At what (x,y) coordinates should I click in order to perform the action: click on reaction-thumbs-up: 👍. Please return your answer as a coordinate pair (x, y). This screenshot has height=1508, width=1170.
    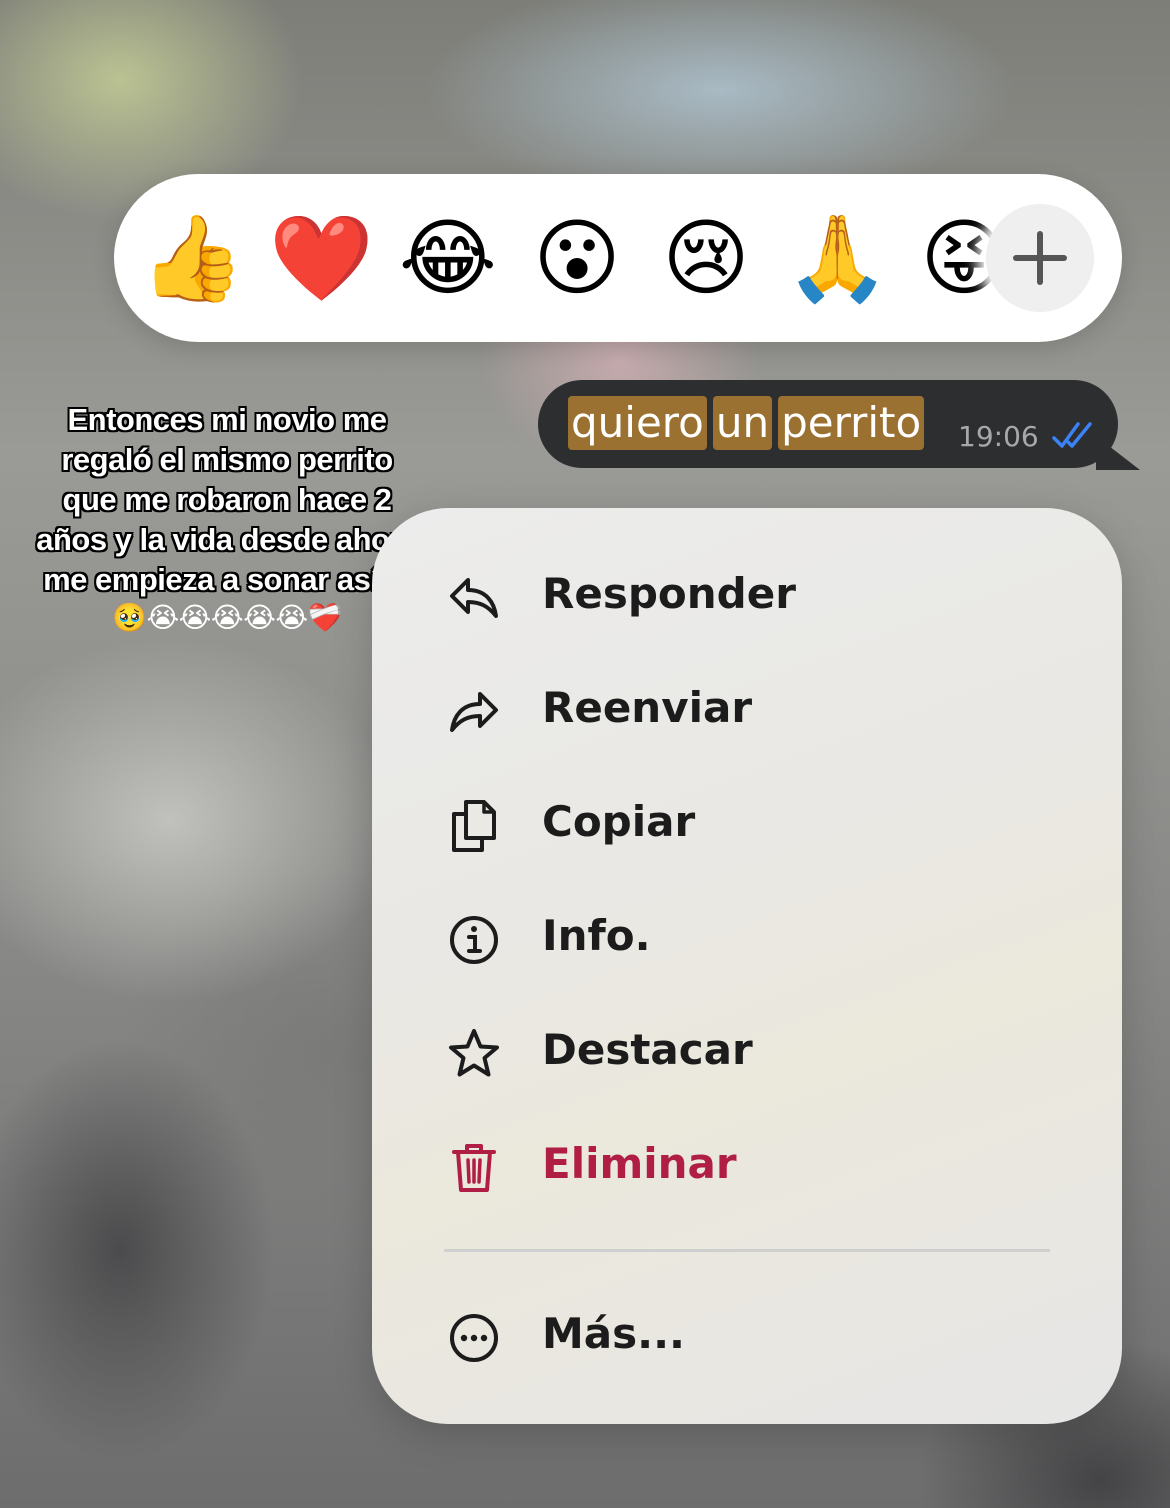
    Looking at the image, I should click on (192, 258).